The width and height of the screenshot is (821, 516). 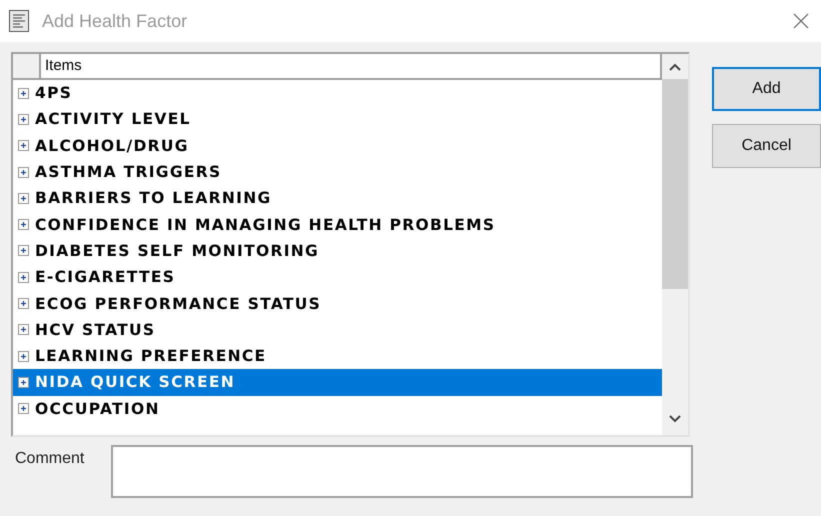 What do you see at coordinates (337, 409) in the screenshot?
I see `list-item: OCCUPATION` at bounding box center [337, 409].